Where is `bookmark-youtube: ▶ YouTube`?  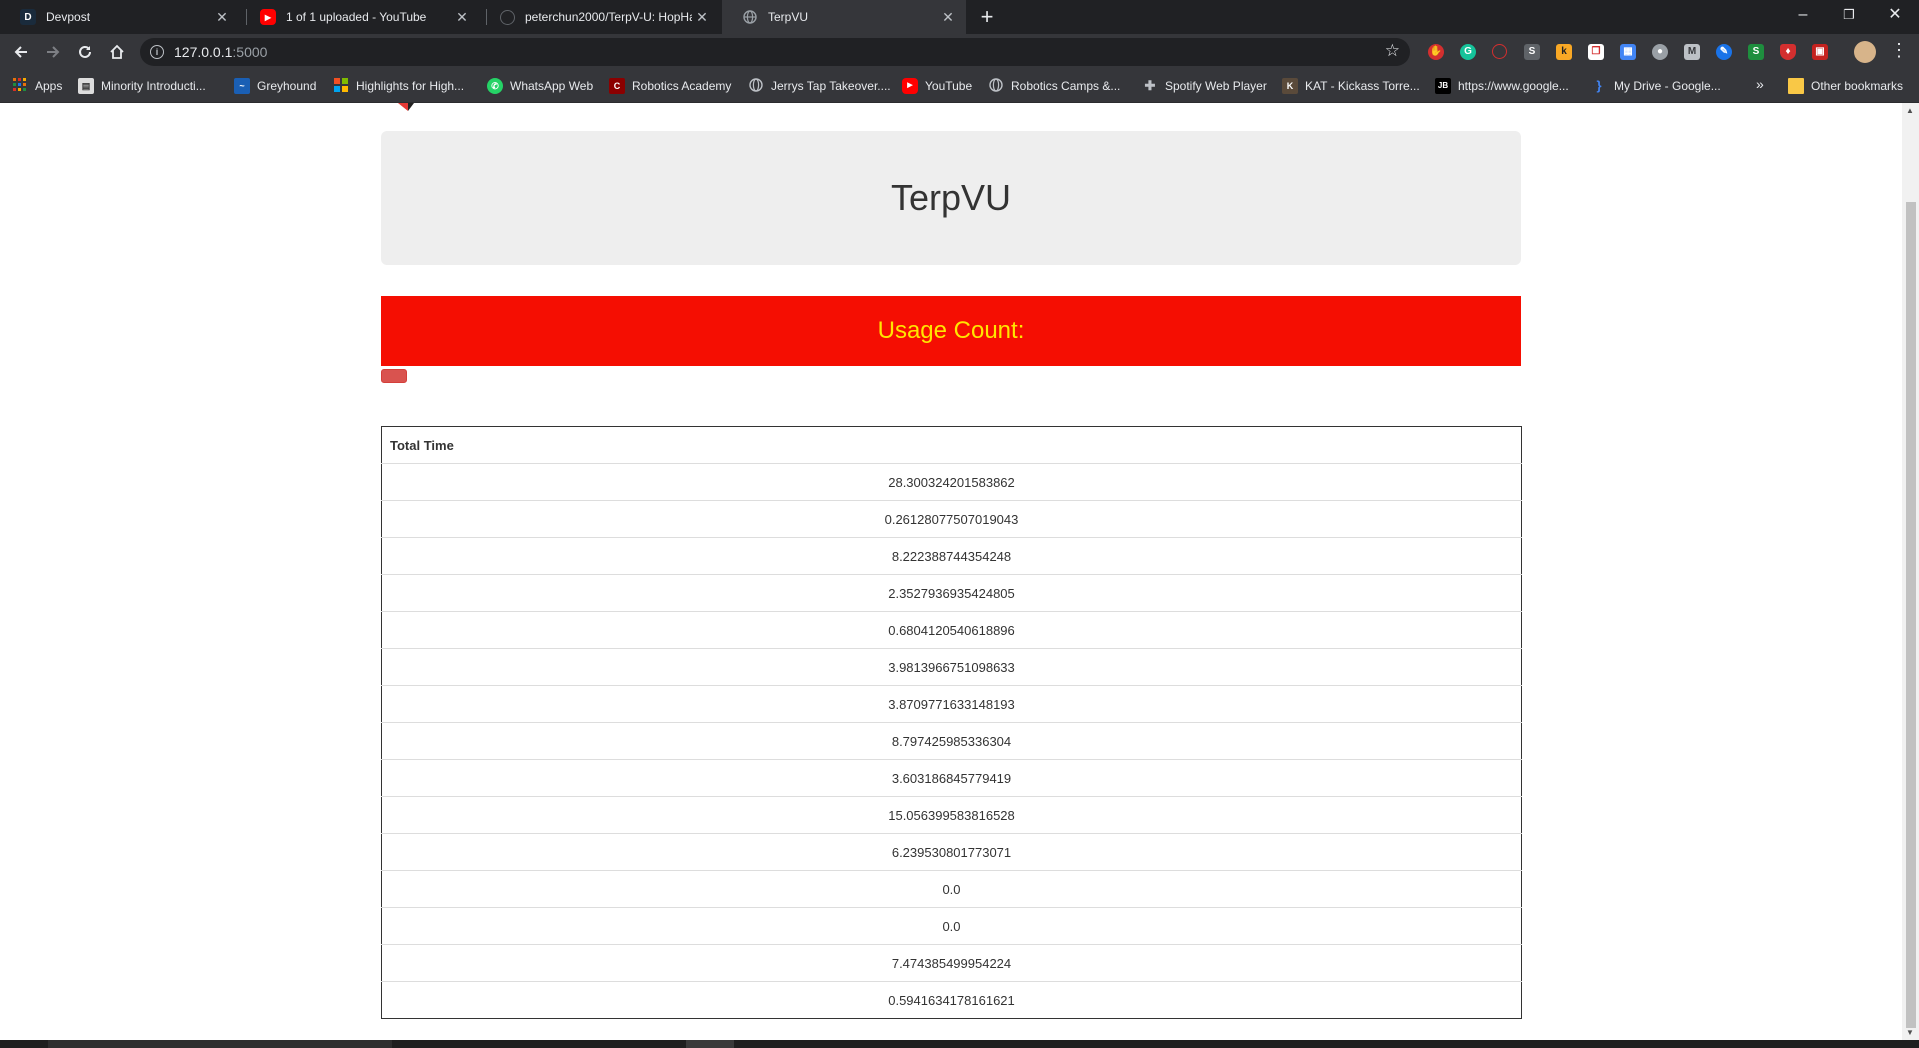 bookmark-youtube: ▶ YouTube is located at coordinates (937, 86).